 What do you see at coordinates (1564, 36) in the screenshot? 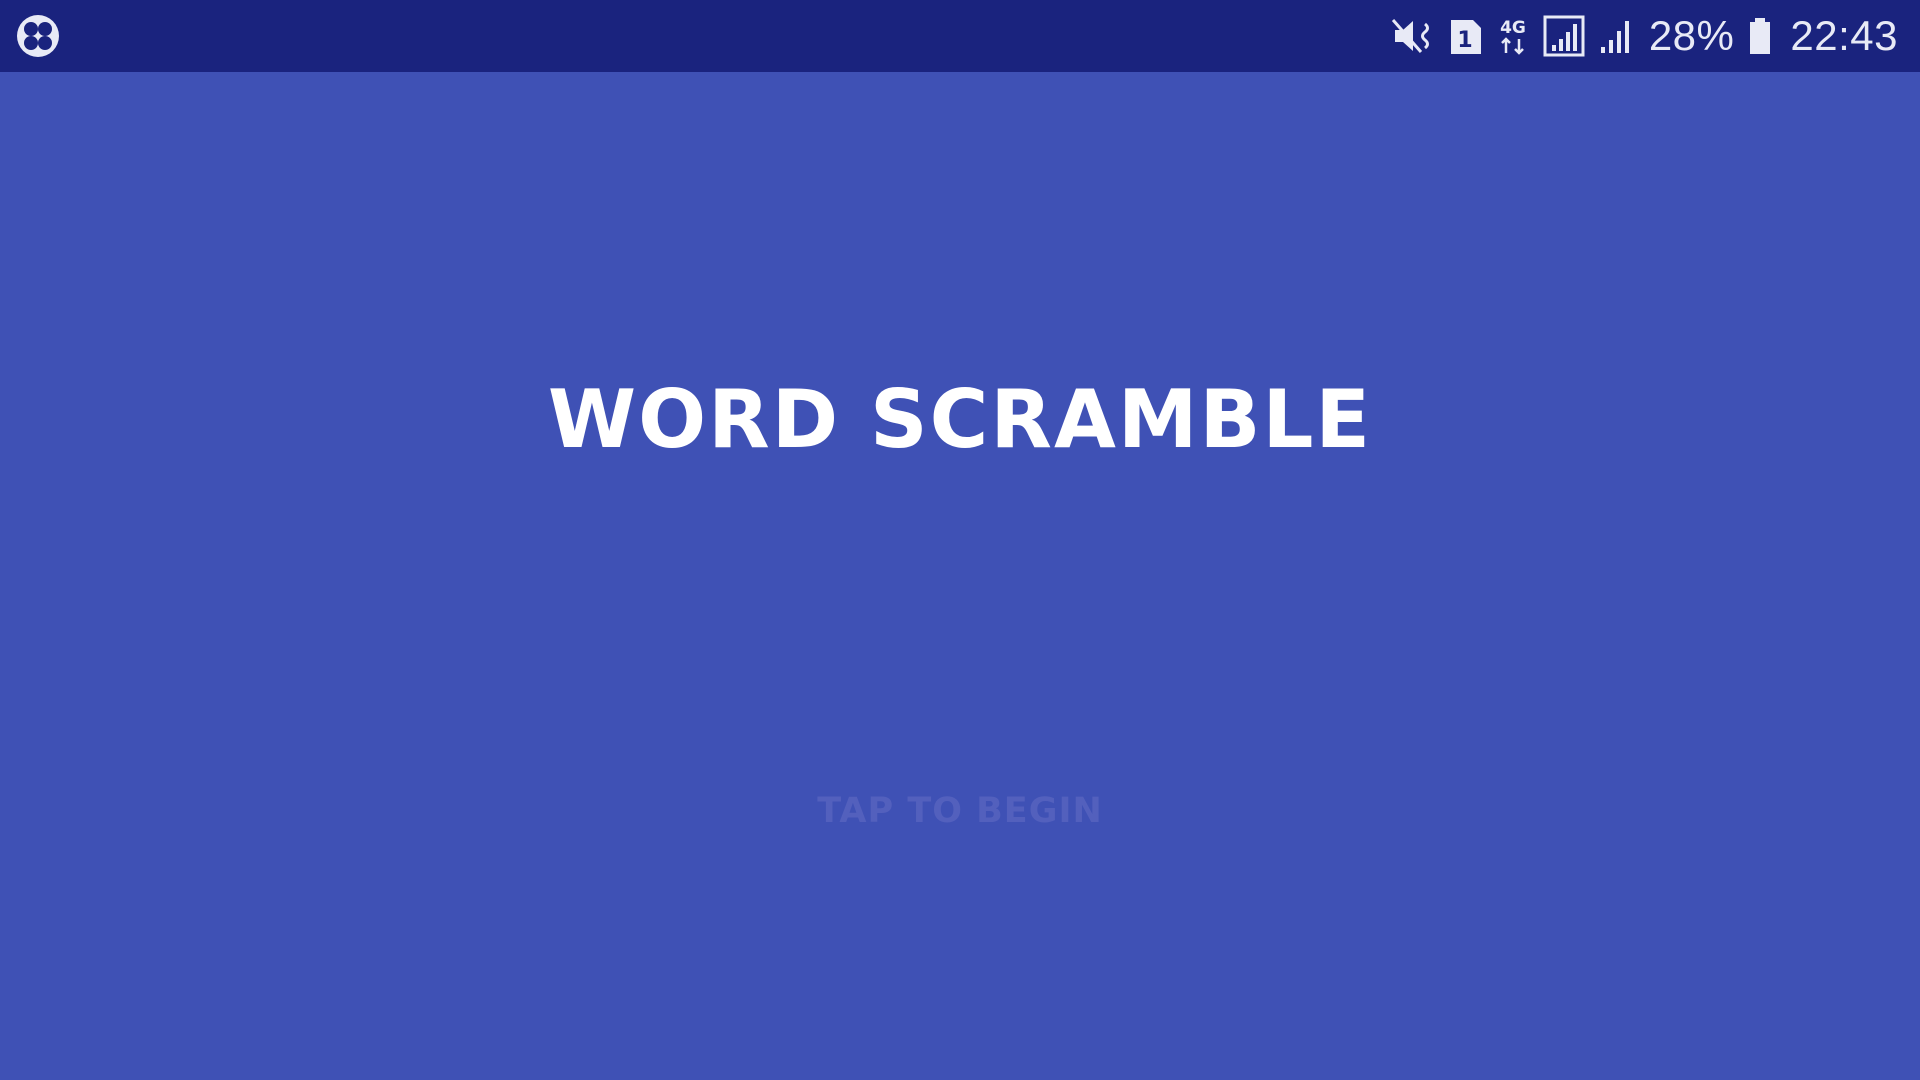
I see `signal-sim1-icon` at bounding box center [1564, 36].